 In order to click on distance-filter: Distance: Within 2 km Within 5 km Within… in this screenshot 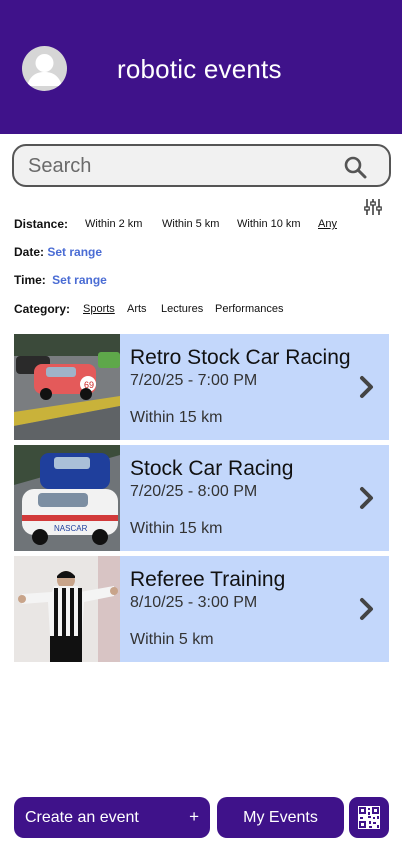, I will do `click(201, 225)`.